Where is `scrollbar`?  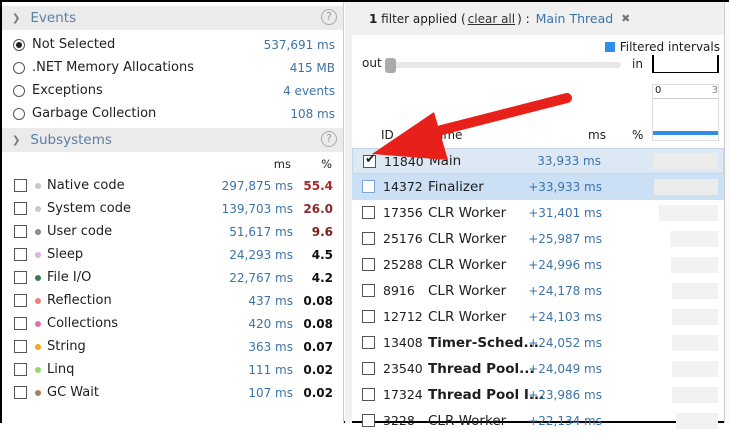
scrollbar is located at coordinates (726, 212).